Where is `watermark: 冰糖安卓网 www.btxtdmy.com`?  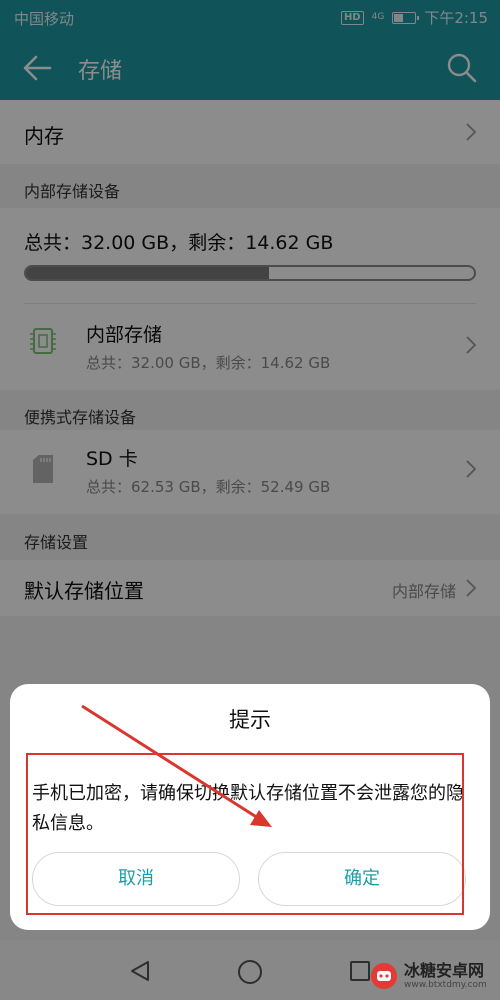
watermark: 冰糖安卓网 www.btxtdmy.com is located at coordinates (428, 976).